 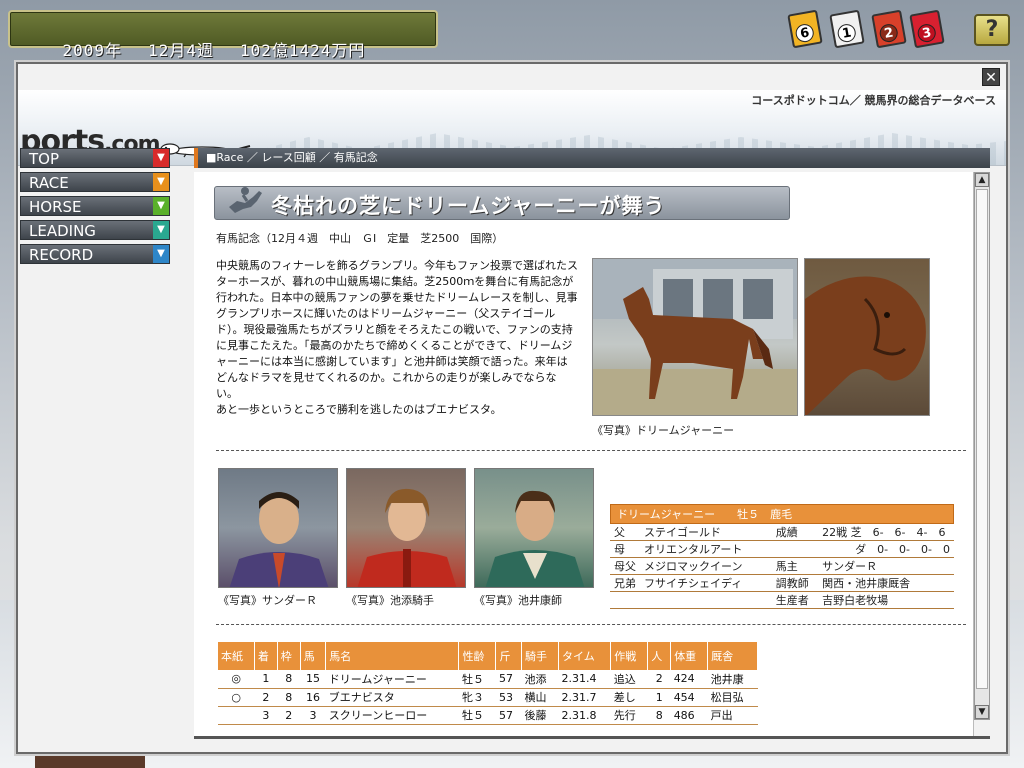 What do you see at coordinates (95, 158) in the screenshot?
I see `nav-item-top: TOP ▼` at bounding box center [95, 158].